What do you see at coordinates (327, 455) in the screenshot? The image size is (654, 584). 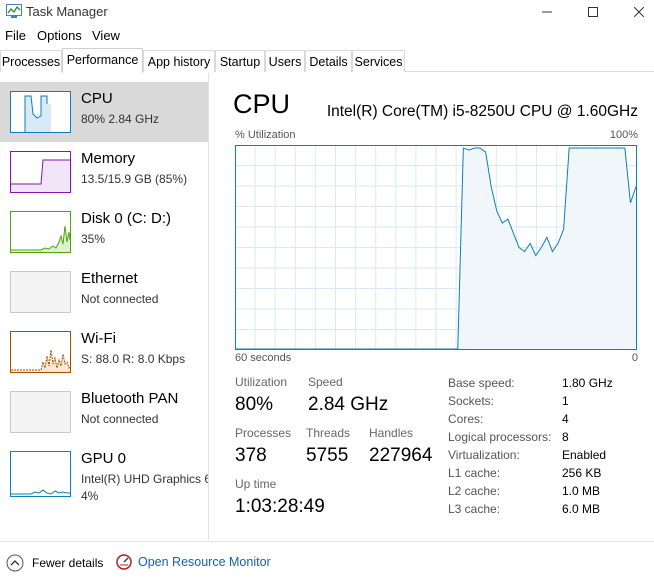 I see `threads-value: 5755` at bounding box center [327, 455].